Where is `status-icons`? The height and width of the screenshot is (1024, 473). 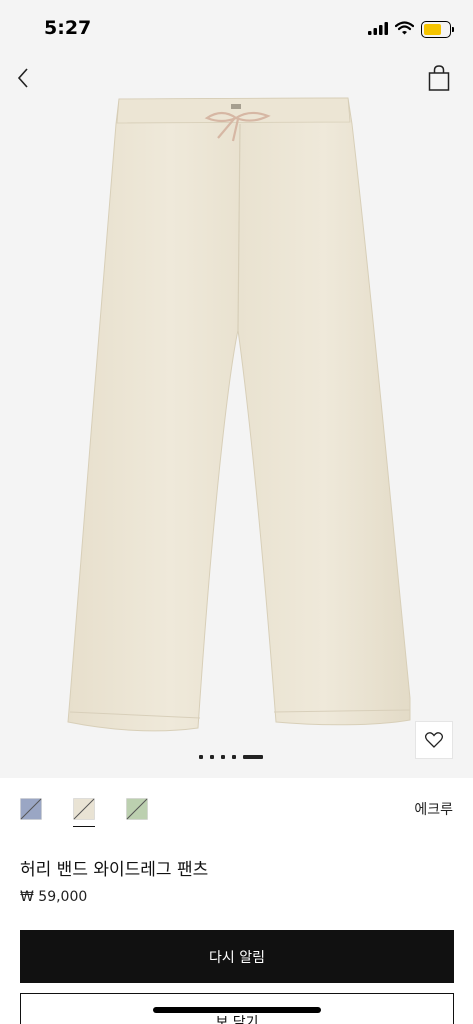 status-icons is located at coordinates (411, 29).